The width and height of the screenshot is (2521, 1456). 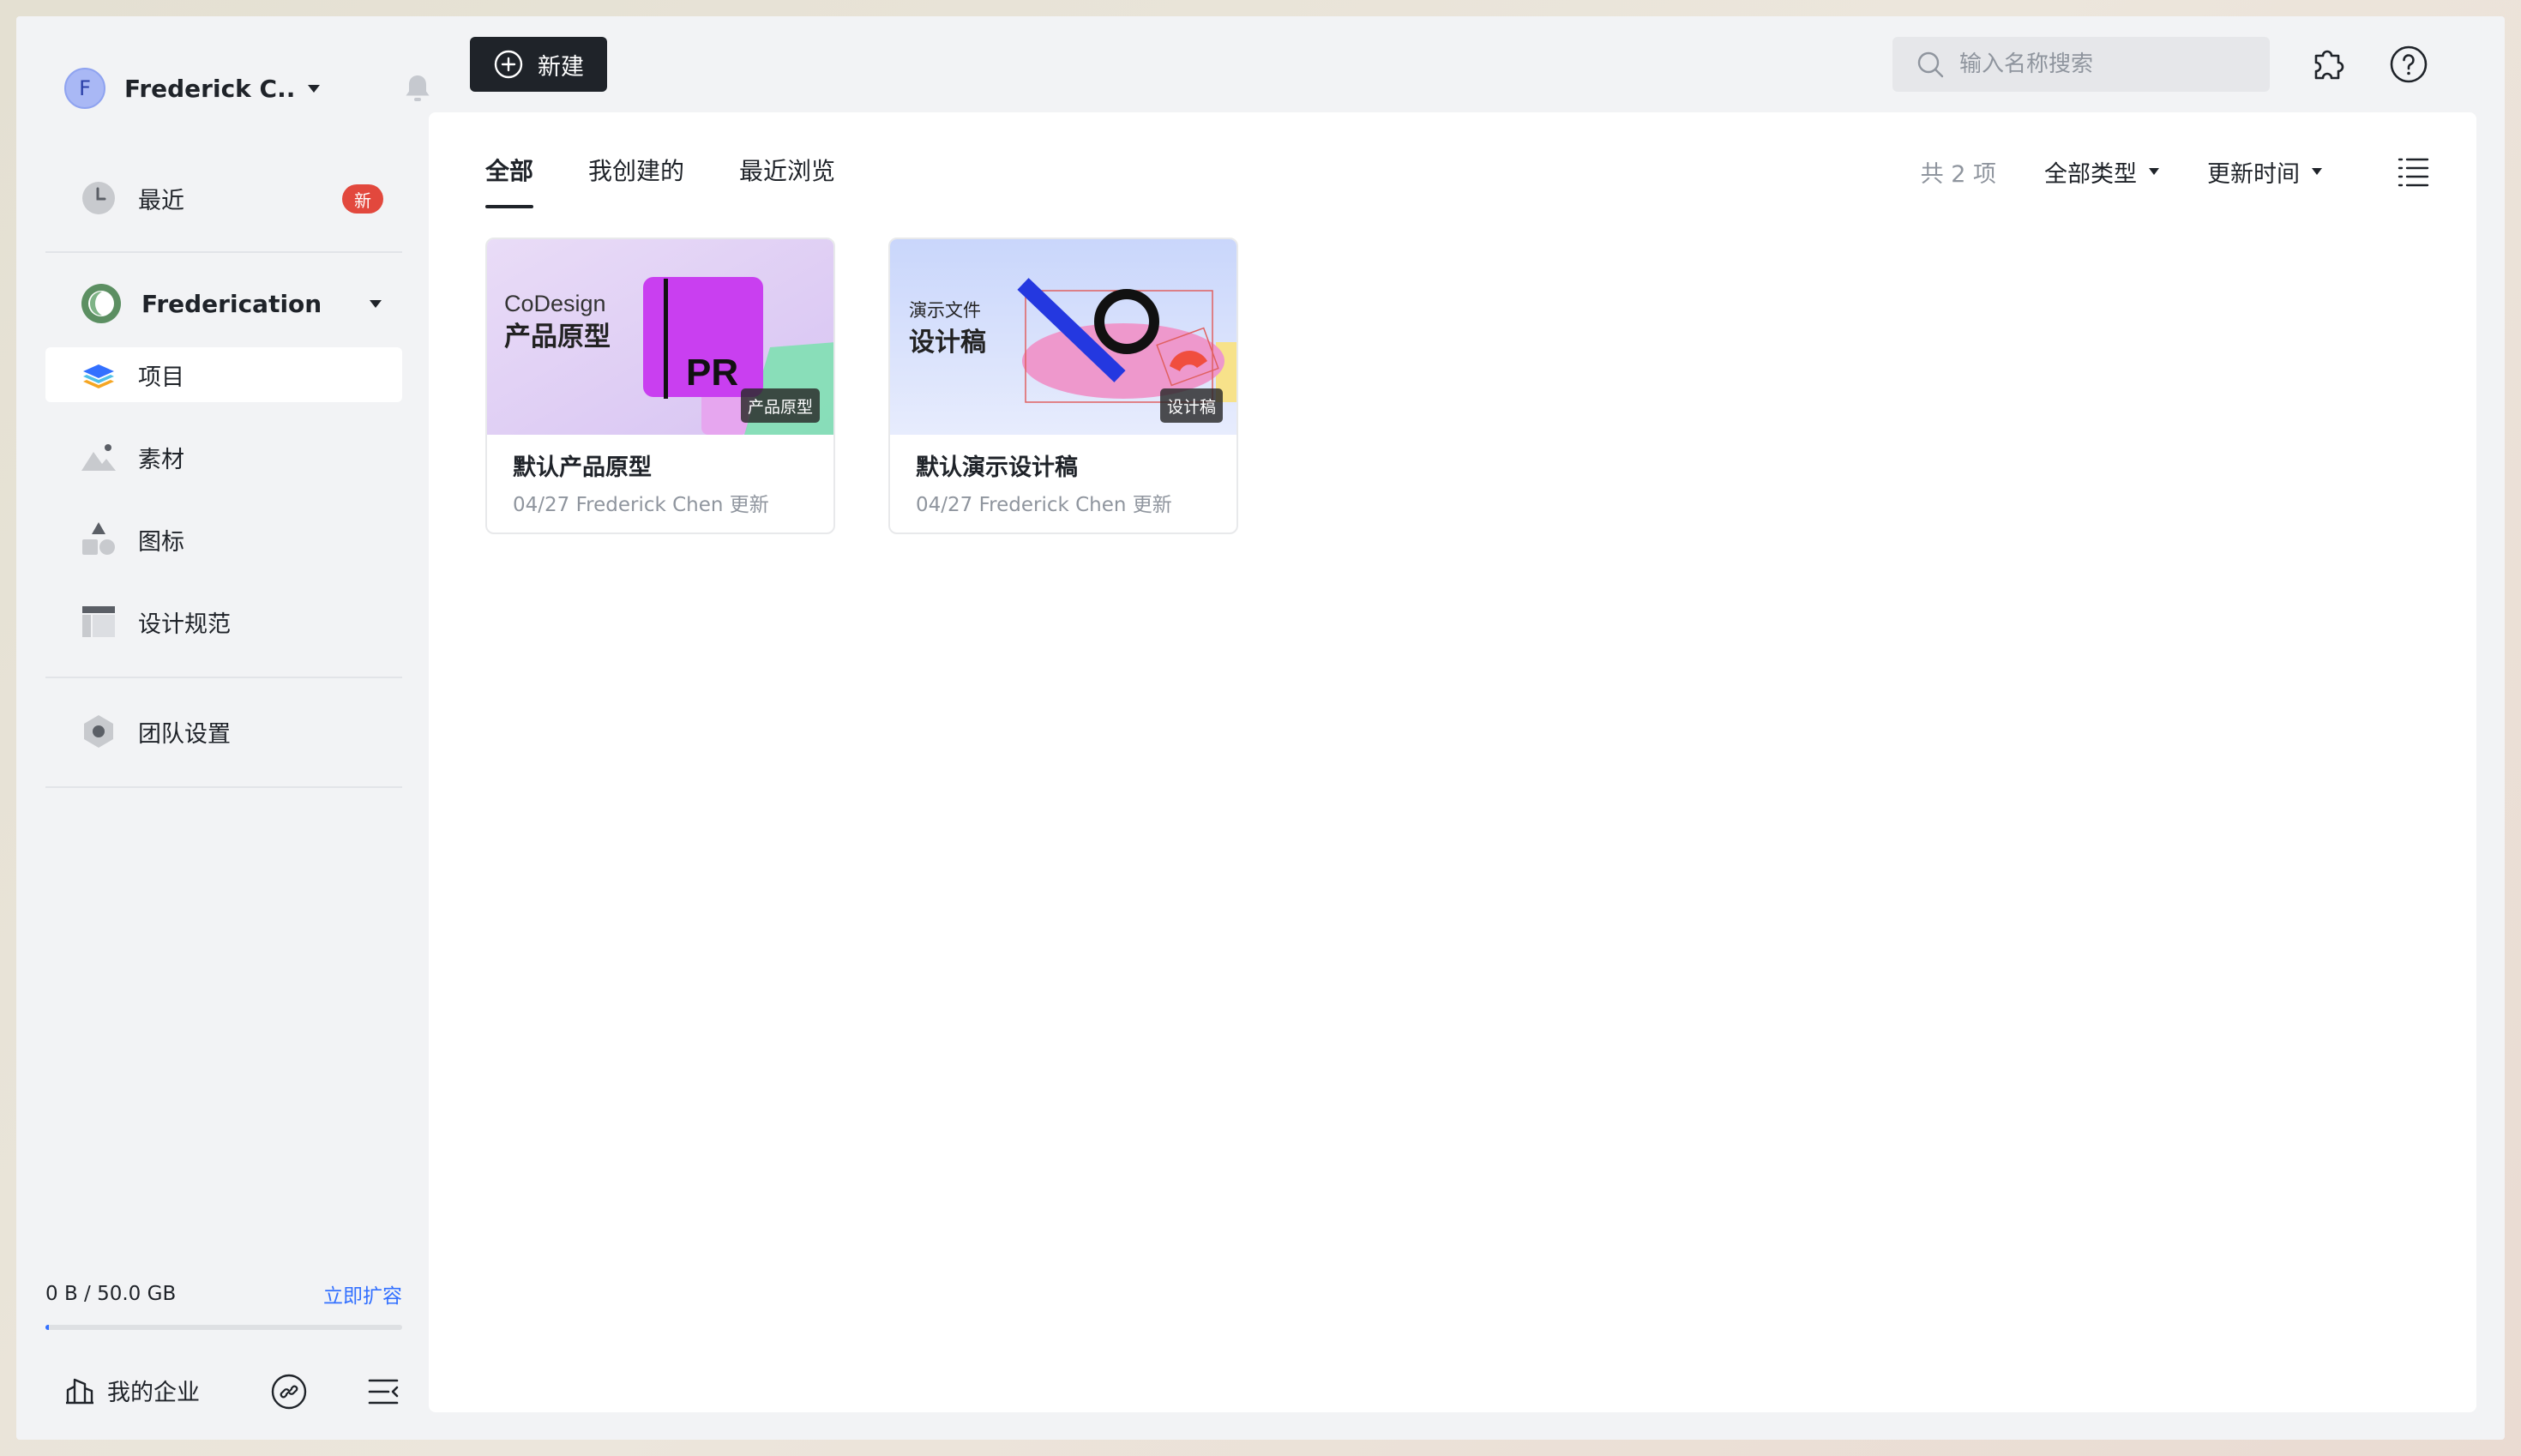 I want to click on sidebar-item-design-spec: 设计规范, so click(x=224, y=622).